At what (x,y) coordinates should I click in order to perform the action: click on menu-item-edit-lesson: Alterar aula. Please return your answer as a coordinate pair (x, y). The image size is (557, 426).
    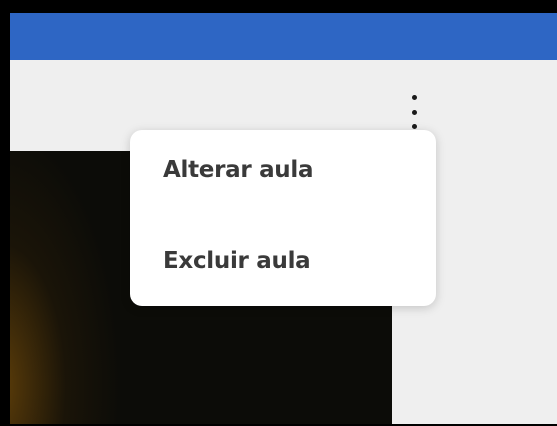
    Looking at the image, I should click on (238, 170).